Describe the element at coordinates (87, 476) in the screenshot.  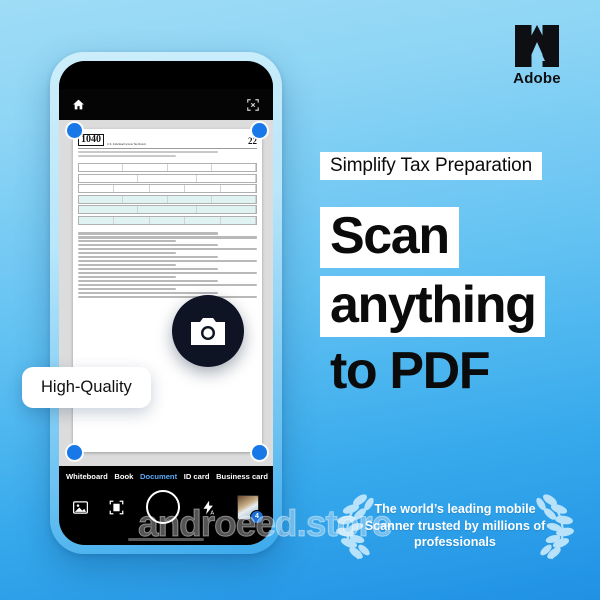
I see `mode-tab-whiteboard: Whiteboard` at that location.